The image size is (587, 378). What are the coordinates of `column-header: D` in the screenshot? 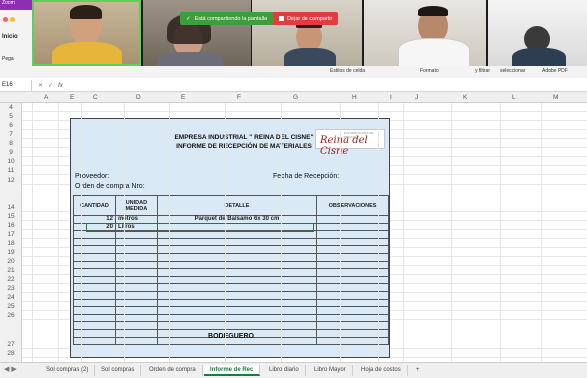 It's located at (138, 97).